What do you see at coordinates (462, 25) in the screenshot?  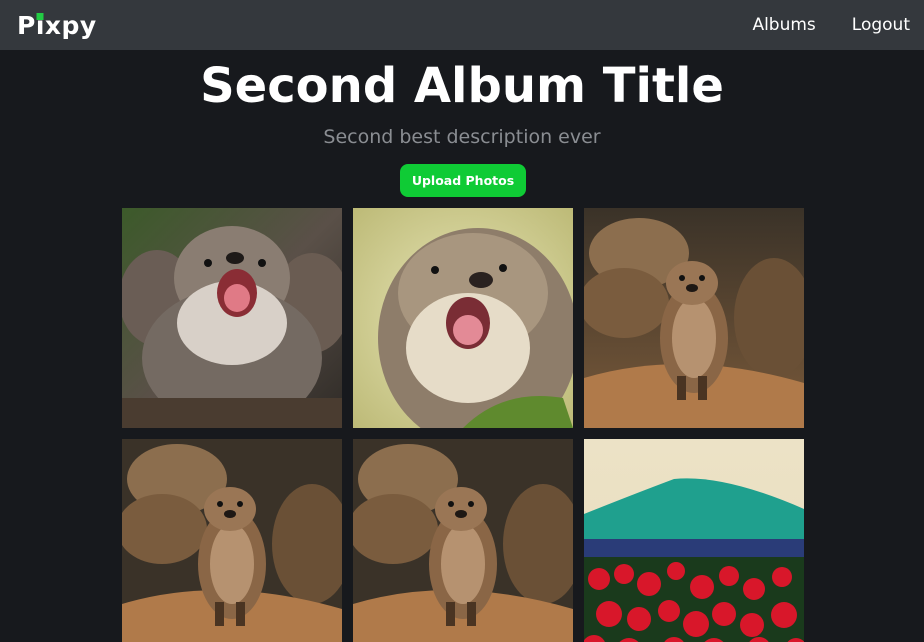 I see `navbar: Pı xpy Albums Logout` at bounding box center [462, 25].